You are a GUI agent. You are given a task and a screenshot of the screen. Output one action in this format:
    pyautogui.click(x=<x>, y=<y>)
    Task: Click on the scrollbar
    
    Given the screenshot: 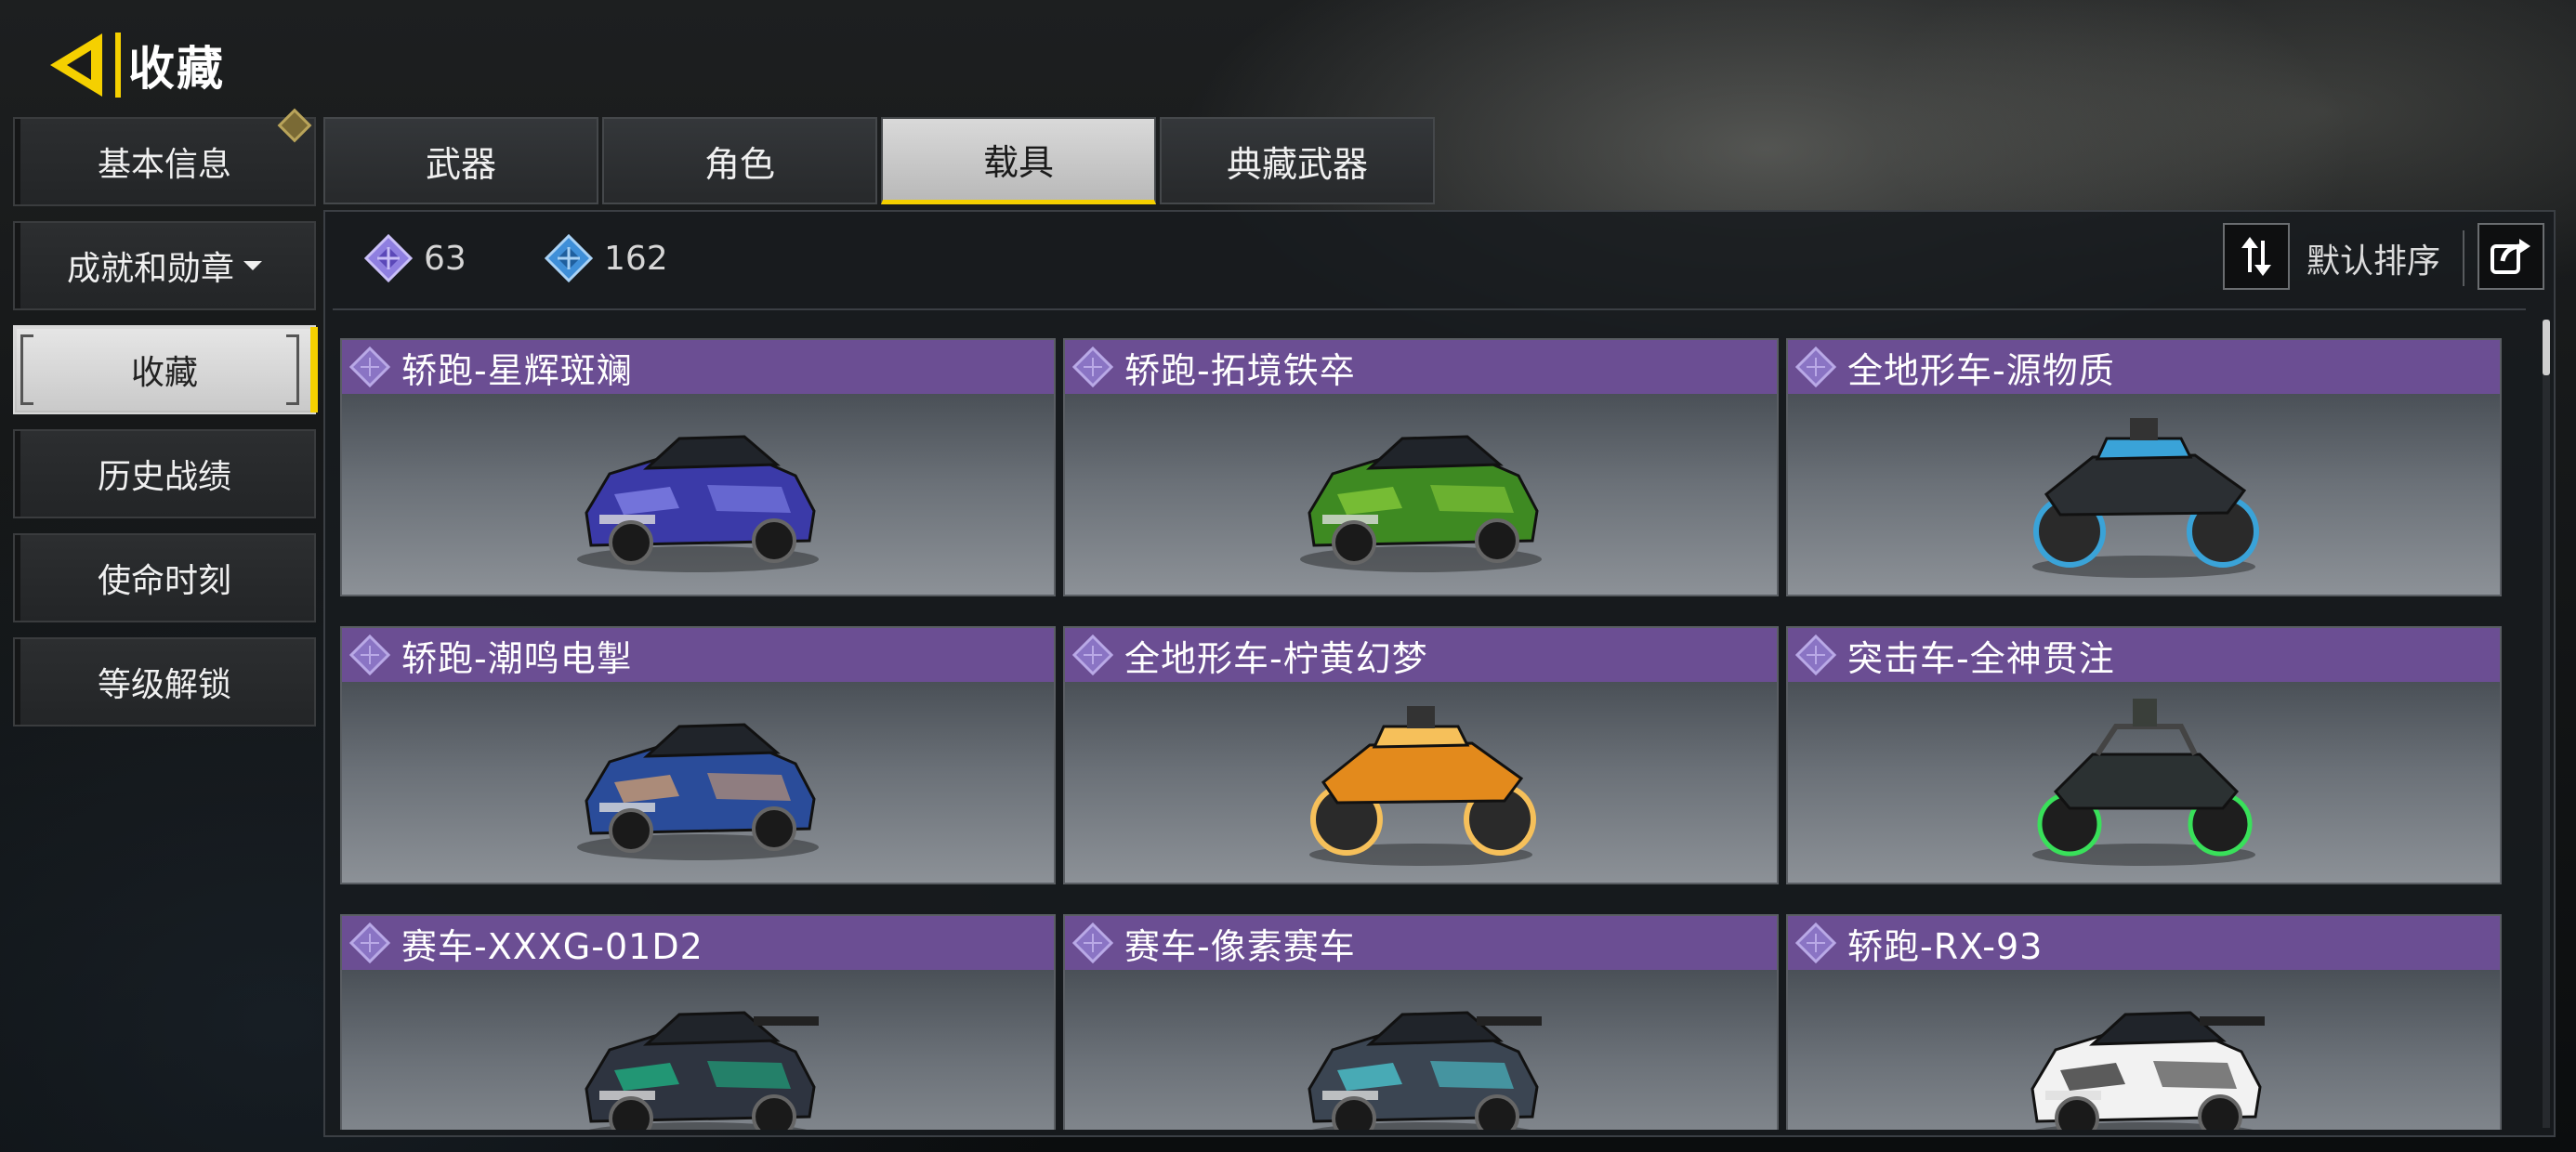 What is the action you would take?
    pyautogui.click(x=2546, y=724)
    